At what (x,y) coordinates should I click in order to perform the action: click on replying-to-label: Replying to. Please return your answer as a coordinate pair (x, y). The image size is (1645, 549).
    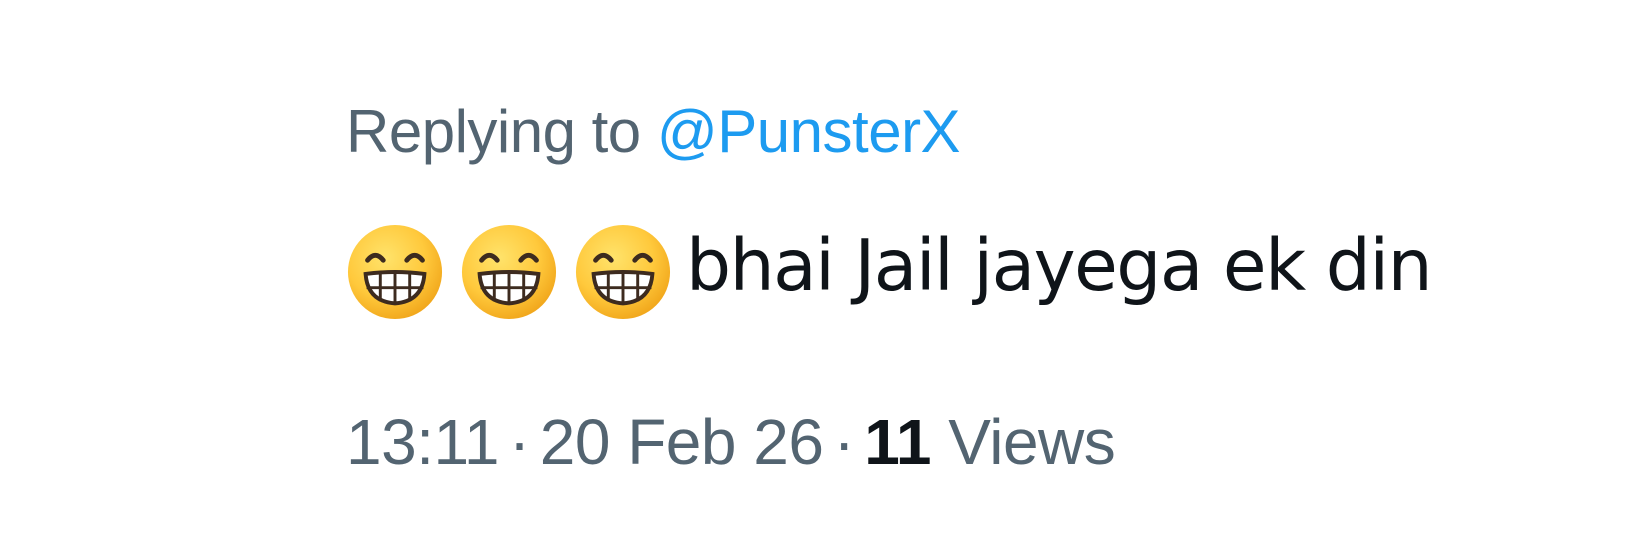
    Looking at the image, I should click on (493, 131).